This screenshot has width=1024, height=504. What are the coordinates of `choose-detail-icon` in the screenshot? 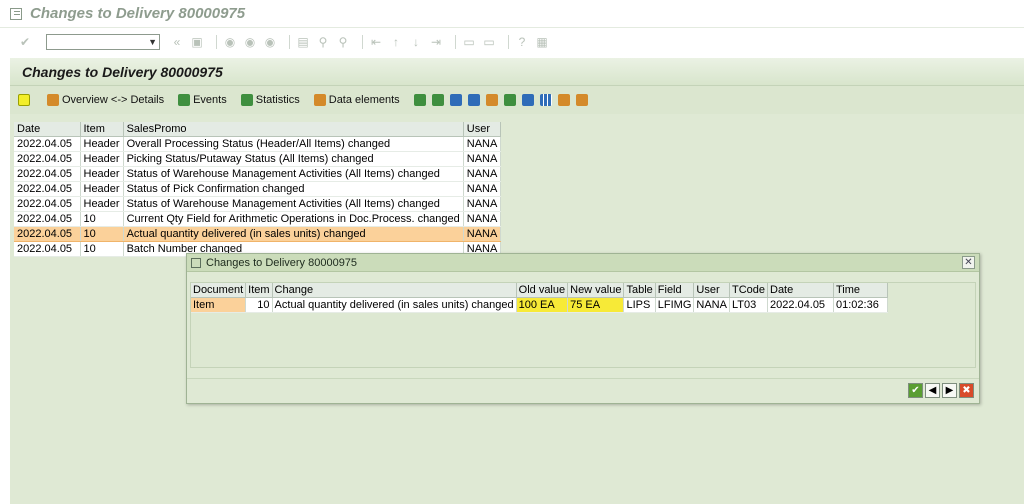 It's located at (24, 100).